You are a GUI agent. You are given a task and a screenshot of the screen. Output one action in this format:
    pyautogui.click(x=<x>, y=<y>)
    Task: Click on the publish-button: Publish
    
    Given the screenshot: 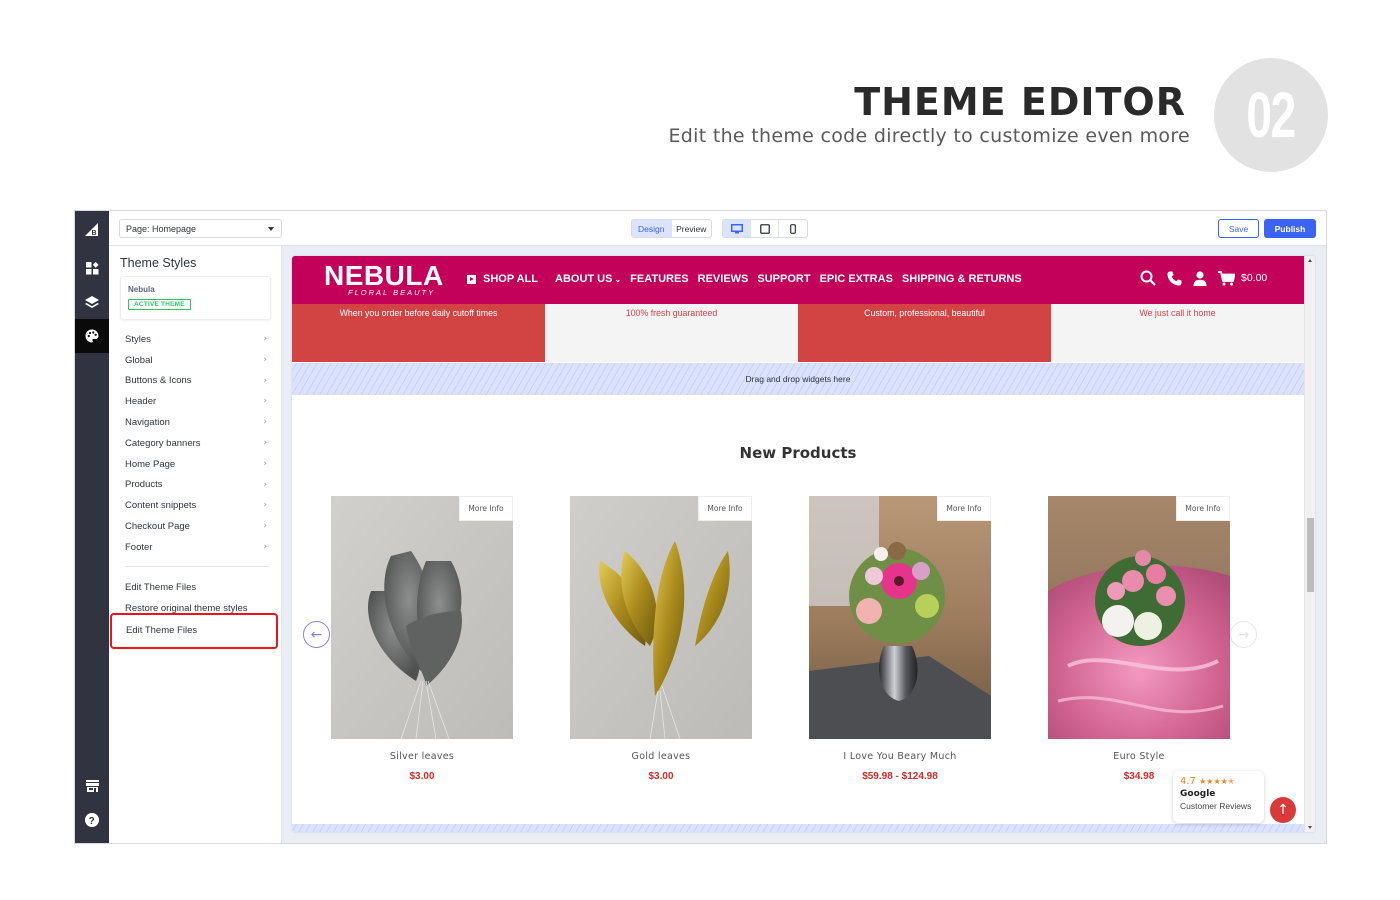 What is the action you would take?
    pyautogui.click(x=1290, y=228)
    